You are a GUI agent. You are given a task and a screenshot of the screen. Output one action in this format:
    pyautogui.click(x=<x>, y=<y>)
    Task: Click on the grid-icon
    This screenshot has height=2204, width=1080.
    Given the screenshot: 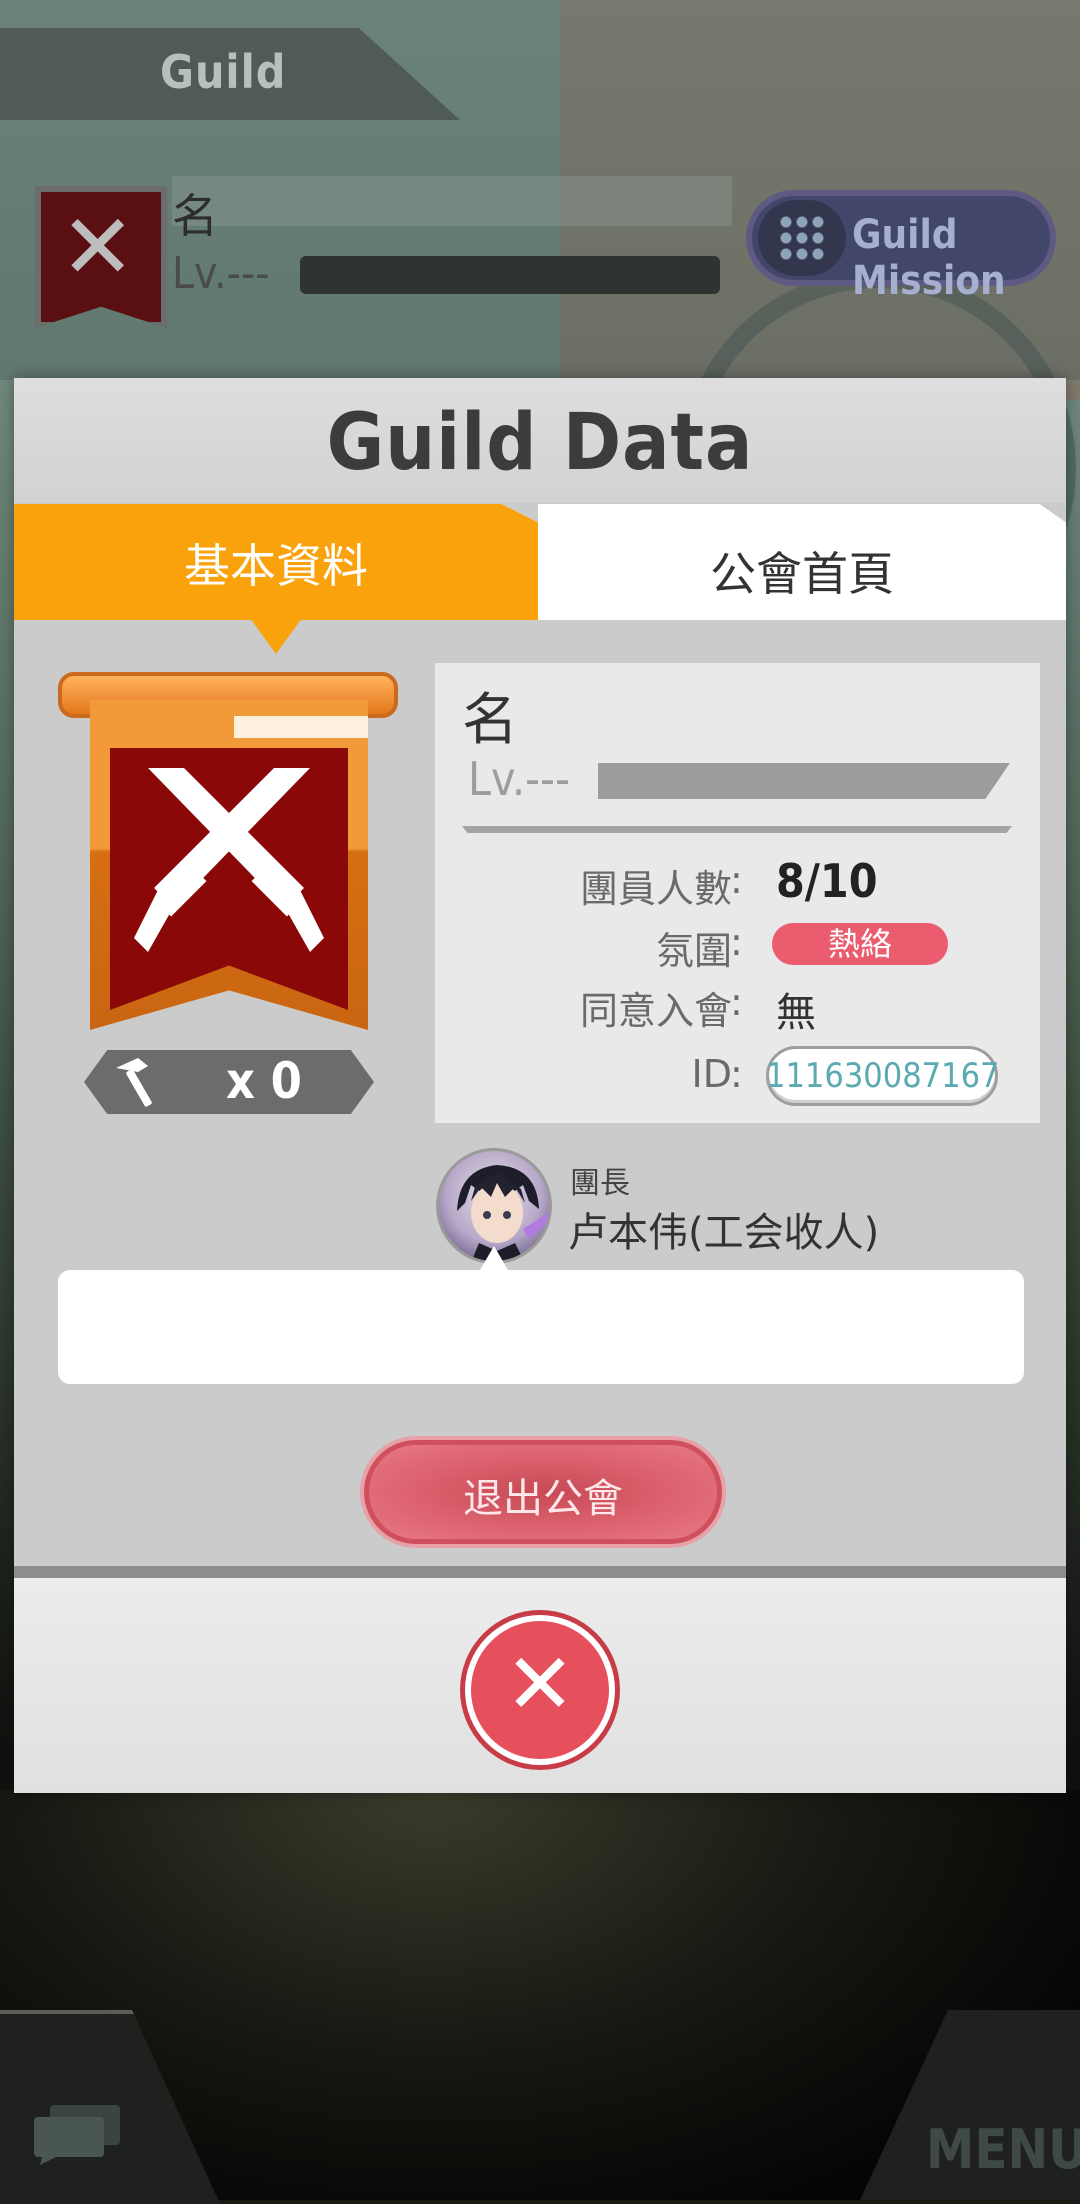 What is the action you would take?
    pyautogui.click(x=802, y=238)
    